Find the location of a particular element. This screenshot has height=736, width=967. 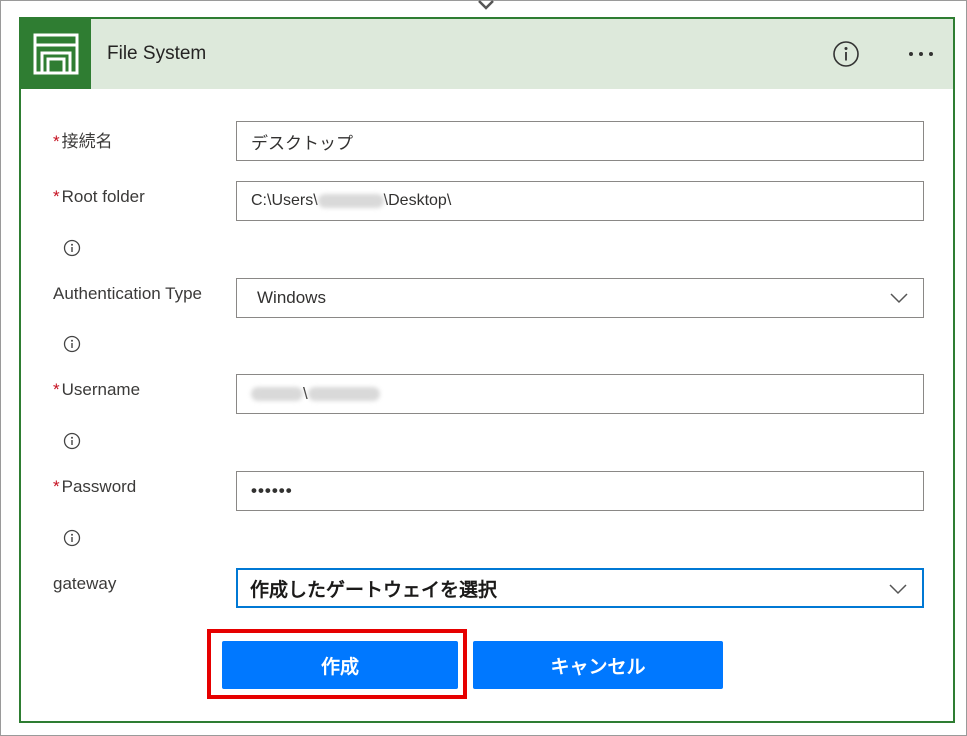

connection-name-label: * 接続名 is located at coordinates (83, 139).